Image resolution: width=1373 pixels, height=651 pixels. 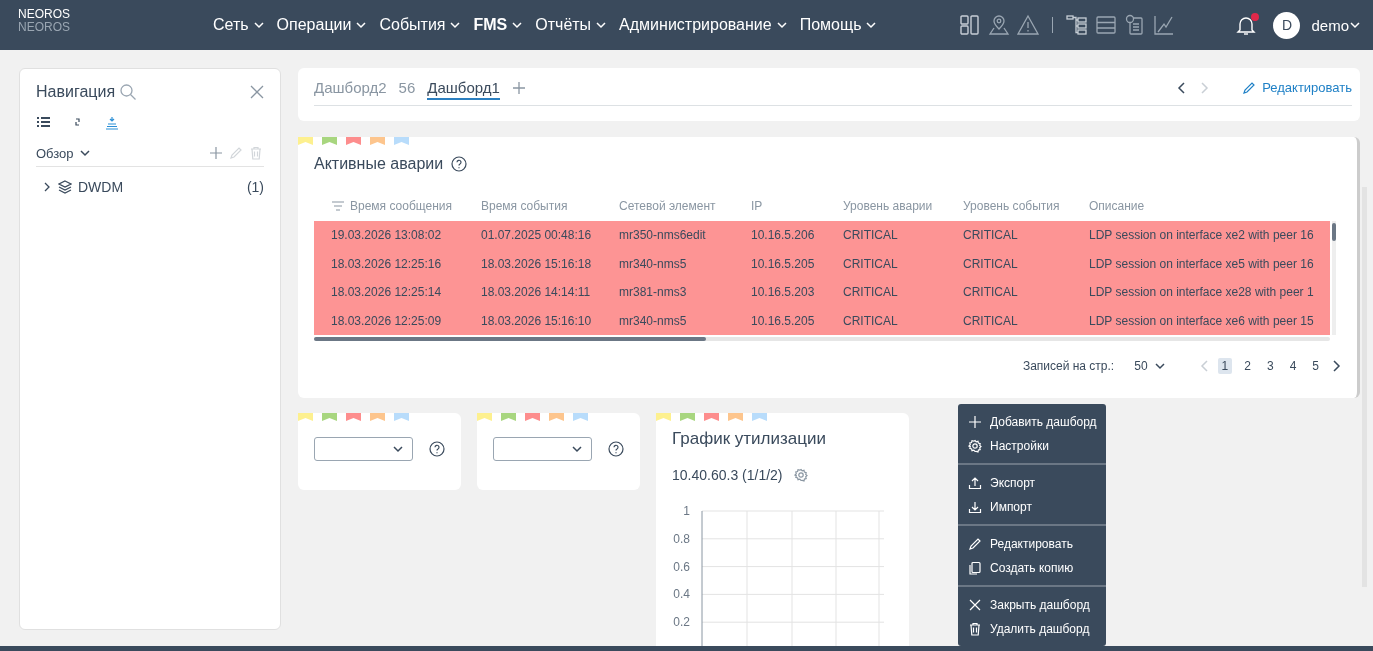 I want to click on page-button: 2, so click(x=1247, y=366).